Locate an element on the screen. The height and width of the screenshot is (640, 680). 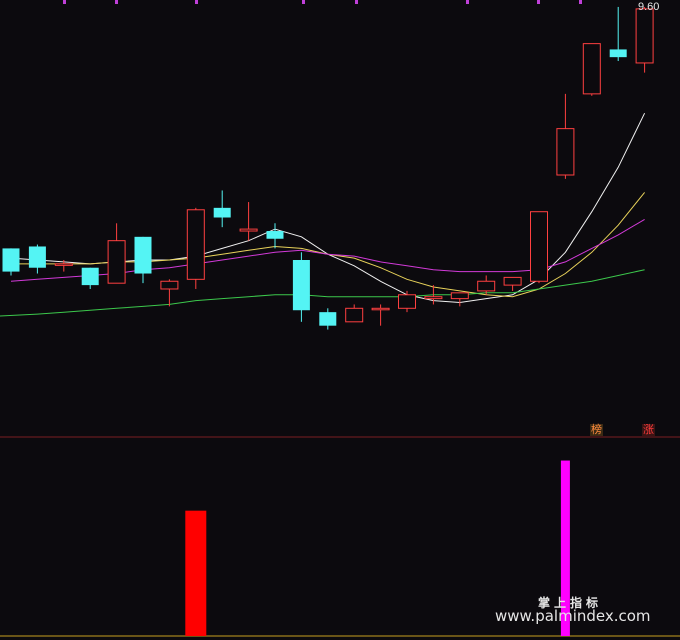
max-price-label: 9.60 is located at coordinates (649, 7).